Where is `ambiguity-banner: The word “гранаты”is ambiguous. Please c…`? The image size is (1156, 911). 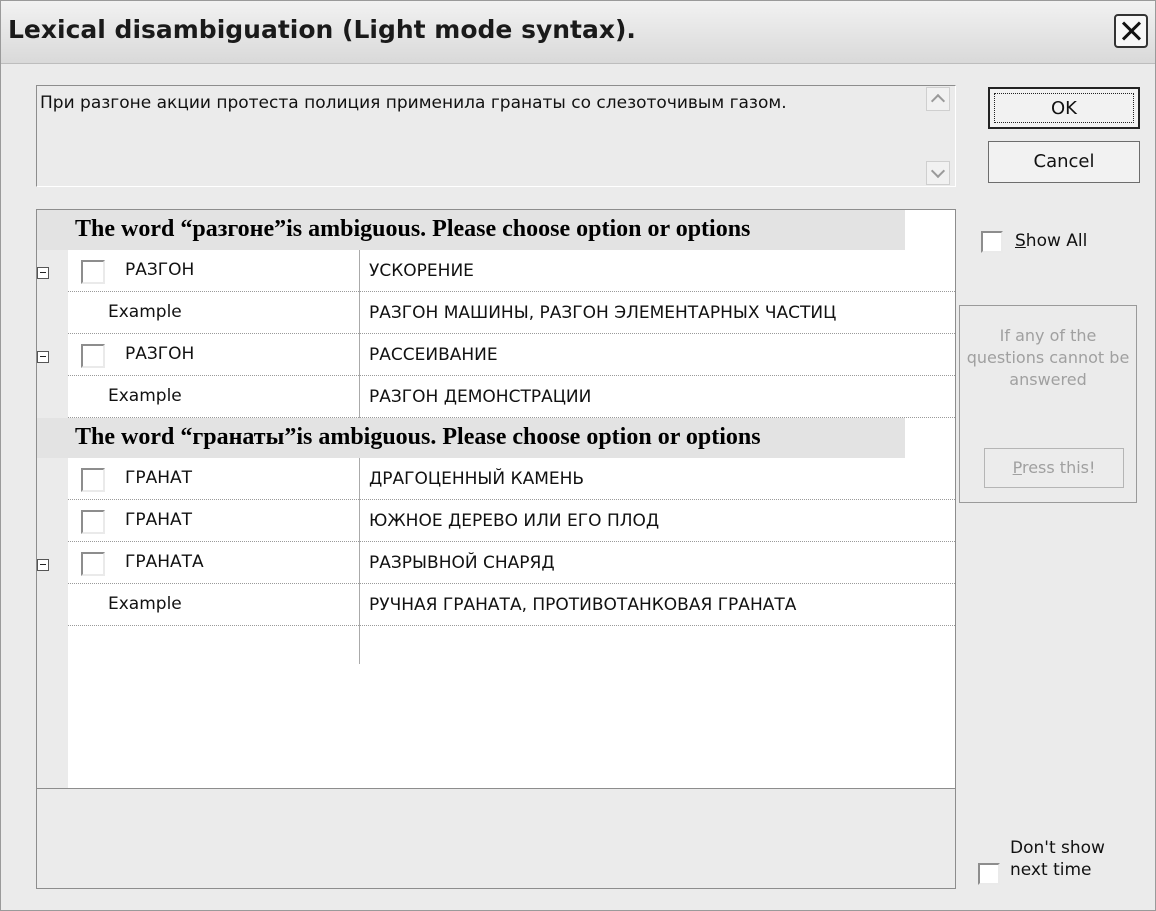
ambiguity-banner: The word “гранаты”is ambiguous. Please c… is located at coordinates (471, 438).